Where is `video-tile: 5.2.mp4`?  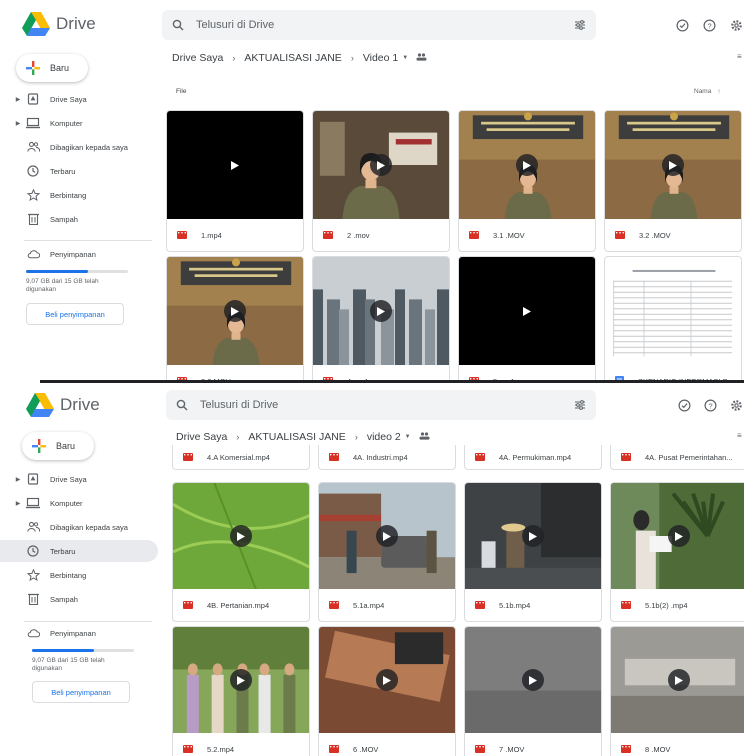
video-tile: 5.2.mp4 is located at coordinates (241, 691).